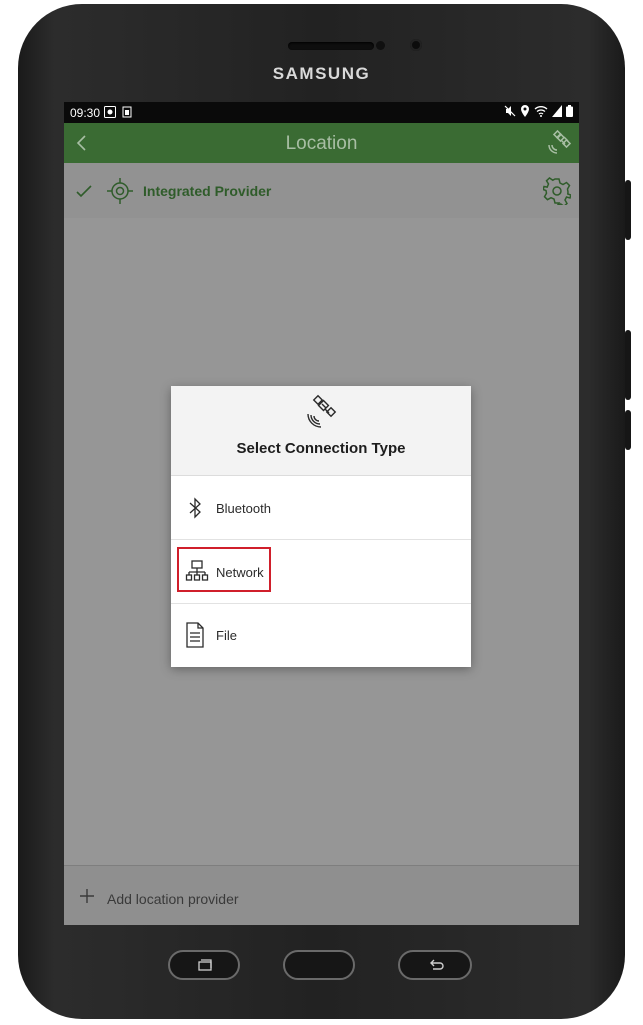  Describe the element at coordinates (197, 570) in the screenshot. I see `network-icon` at that location.